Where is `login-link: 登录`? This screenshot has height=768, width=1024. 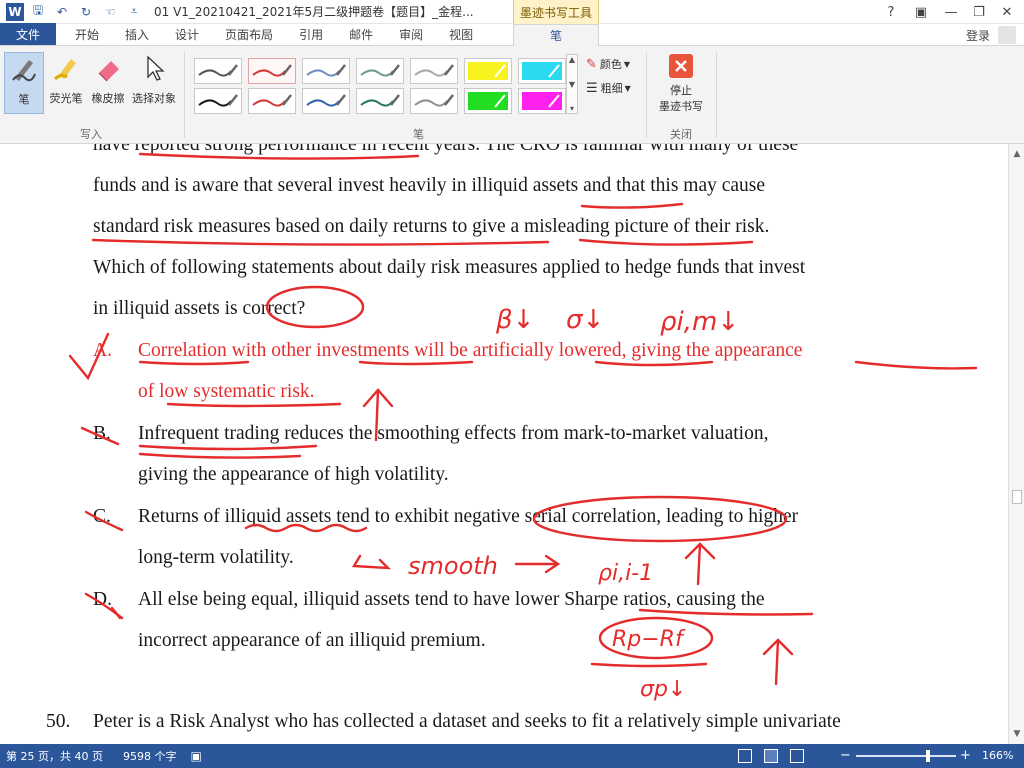 login-link: 登录 is located at coordinates (978, 35).